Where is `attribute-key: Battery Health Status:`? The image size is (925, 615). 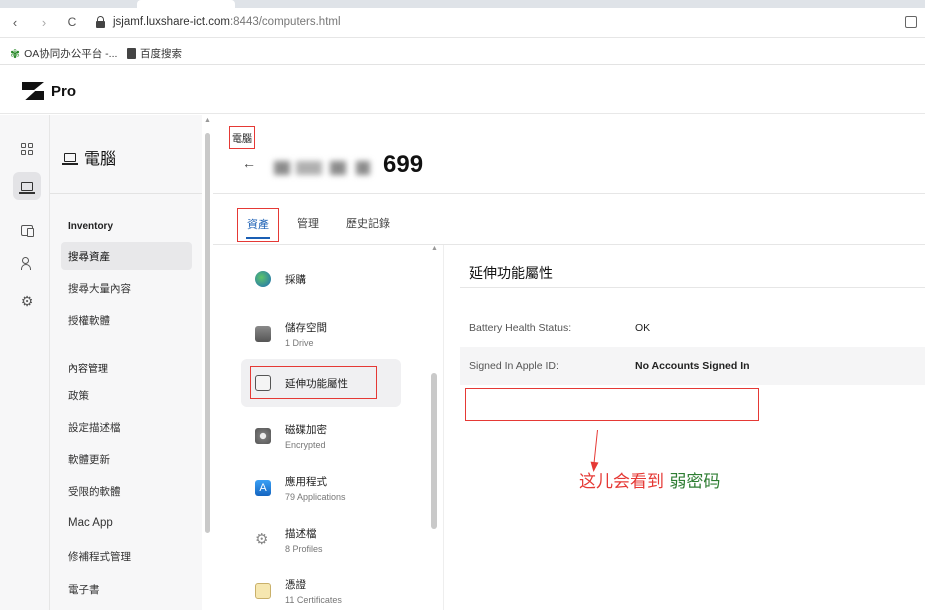
attribute-key: Battery Health Status: is located at coordinates (520, 328).